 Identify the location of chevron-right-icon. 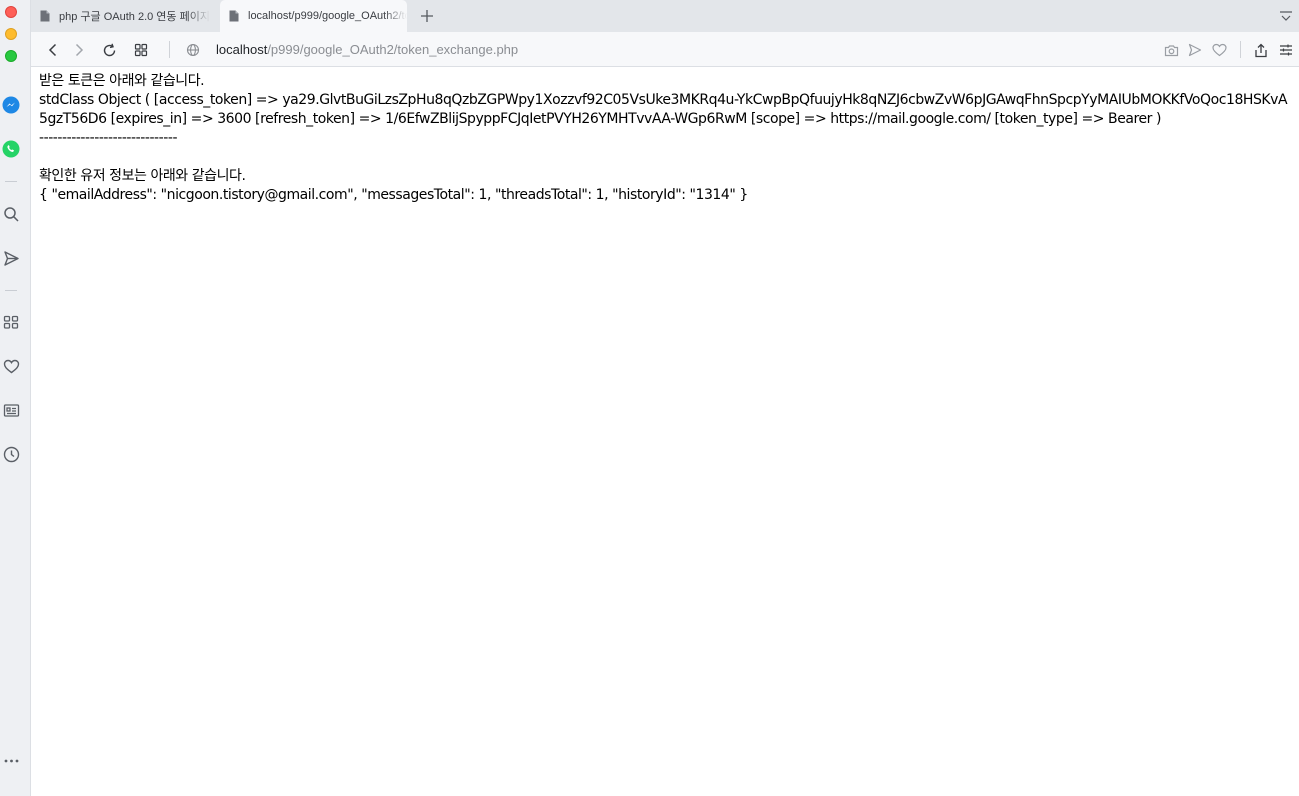
(79, 50).